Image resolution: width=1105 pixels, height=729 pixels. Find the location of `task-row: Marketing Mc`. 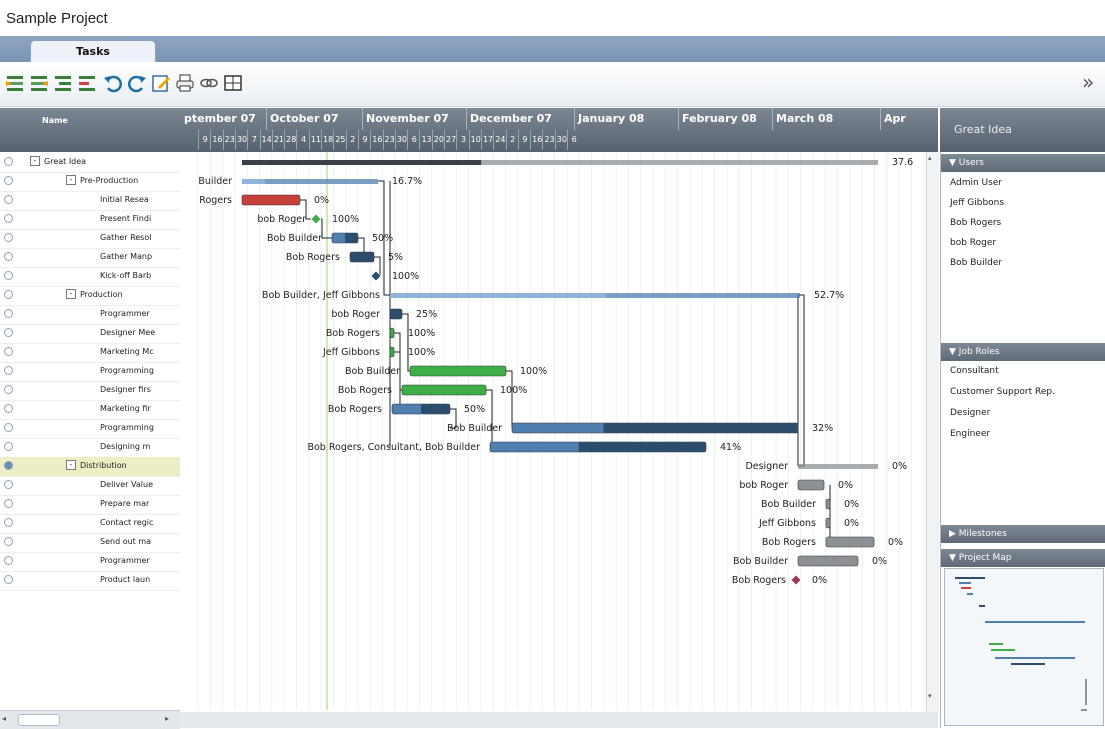

task-row: Marketing Mc is located at coordinates (90, 353).